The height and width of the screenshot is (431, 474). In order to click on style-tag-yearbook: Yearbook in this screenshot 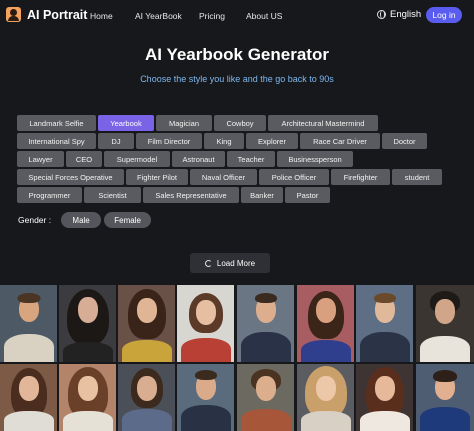, I will do `click(126, 123)`.